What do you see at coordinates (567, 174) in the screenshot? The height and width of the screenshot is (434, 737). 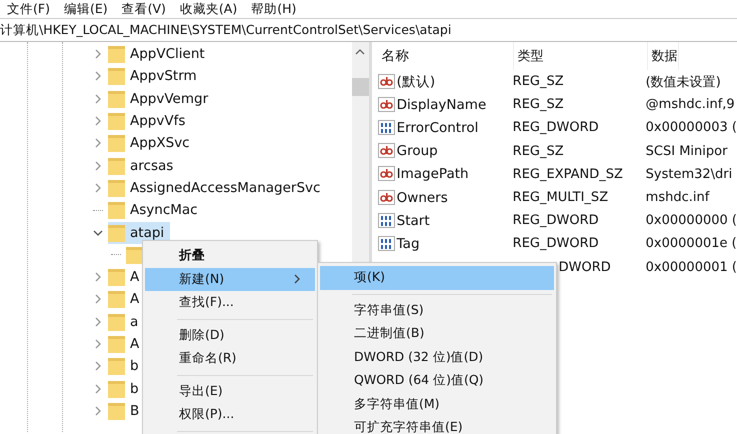 I see `value-type: REG_EXPAND_SZ` at bounding box center [567, 174].